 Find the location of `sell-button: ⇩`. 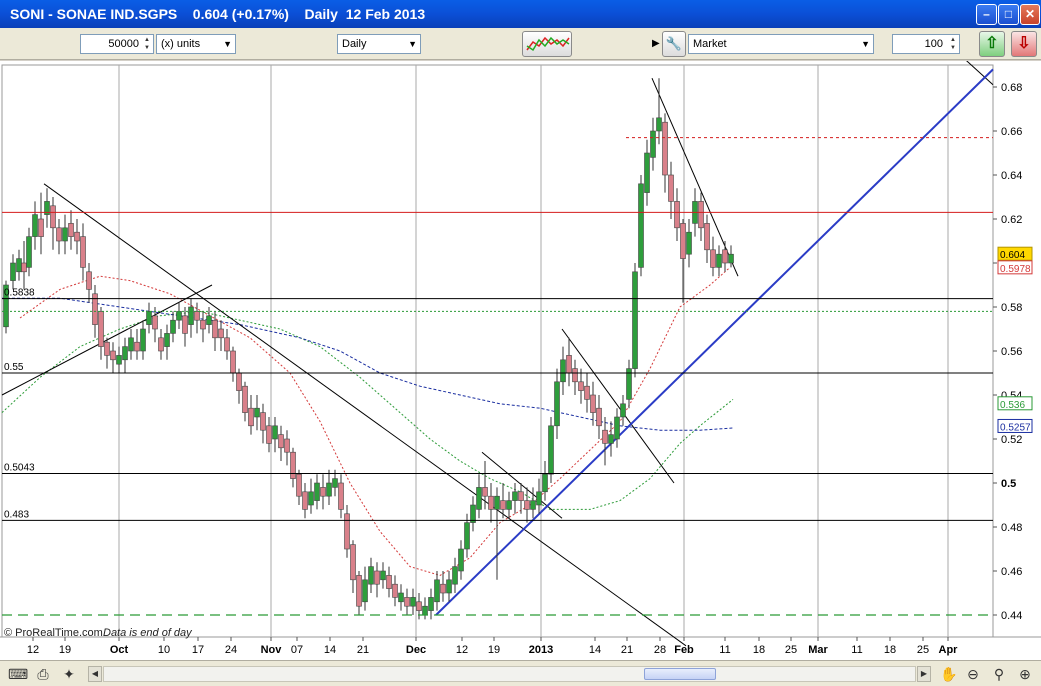

sell-button: ⇩ is located at coordinates (1024, 44).